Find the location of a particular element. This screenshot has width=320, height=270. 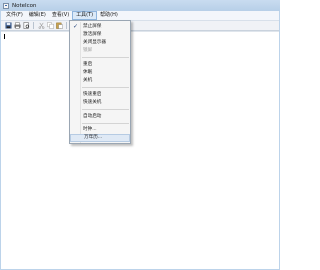

menu-item-turn-off-display: 关闭显示器 is located at coordinates (100, 43).